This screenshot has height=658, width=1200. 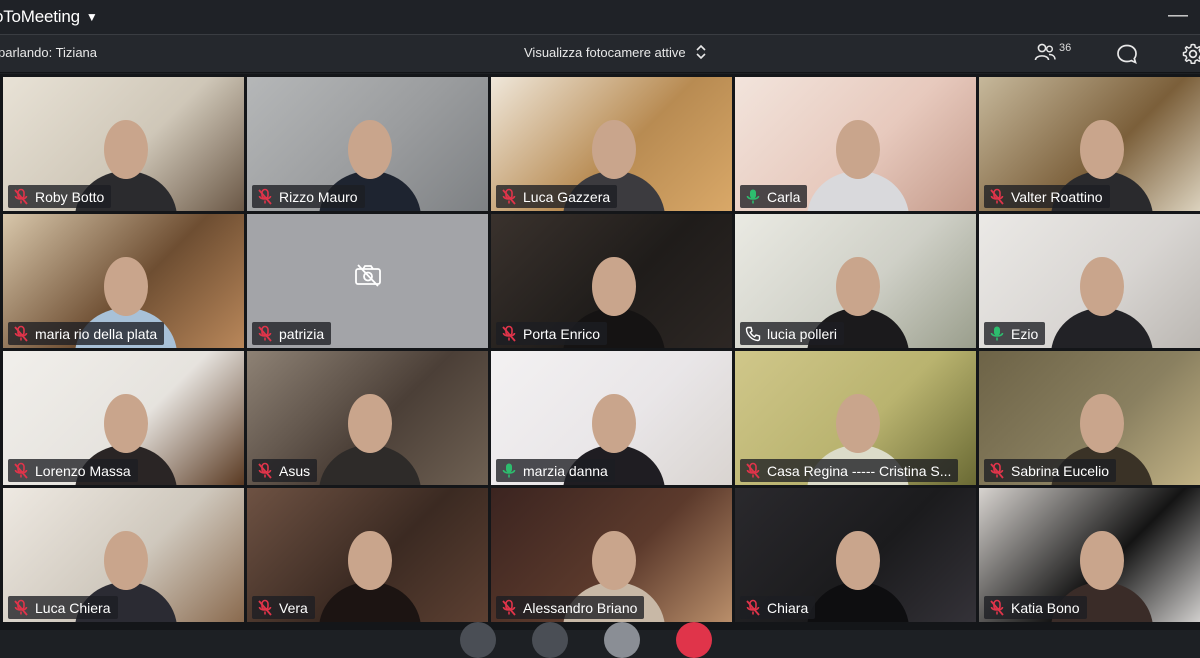 I want to click on participant-name-tag: Valter Roattino, so click(x=1047, y=196).